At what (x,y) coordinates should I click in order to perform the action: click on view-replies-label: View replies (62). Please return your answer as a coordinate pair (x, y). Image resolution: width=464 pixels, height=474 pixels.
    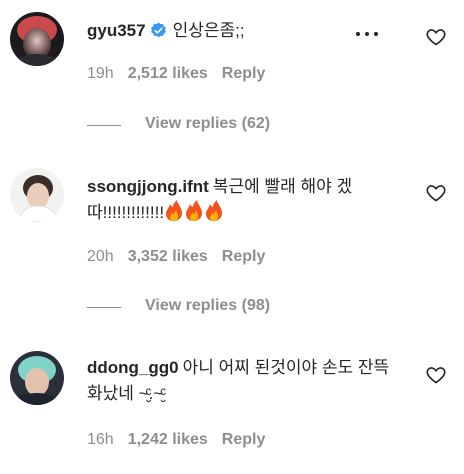
    Looking at the image, I should click on (208, 123).